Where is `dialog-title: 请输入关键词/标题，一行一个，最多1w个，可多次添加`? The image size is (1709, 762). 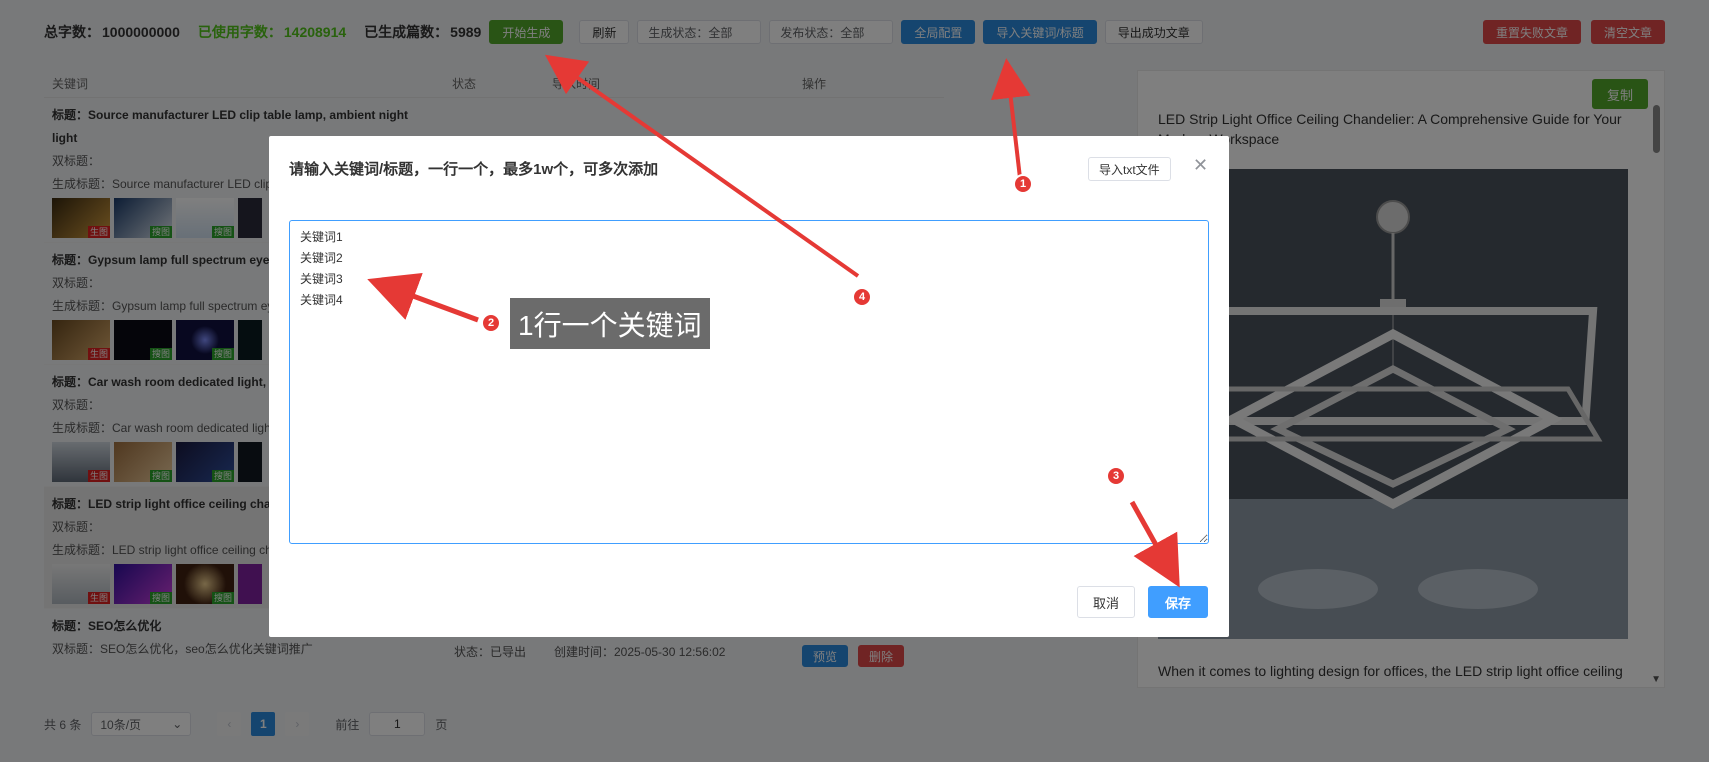 dialog-title: 请输入关键词/标题，一行一个，最多1w个，可多次添加 is located at coordinates (474, 169).